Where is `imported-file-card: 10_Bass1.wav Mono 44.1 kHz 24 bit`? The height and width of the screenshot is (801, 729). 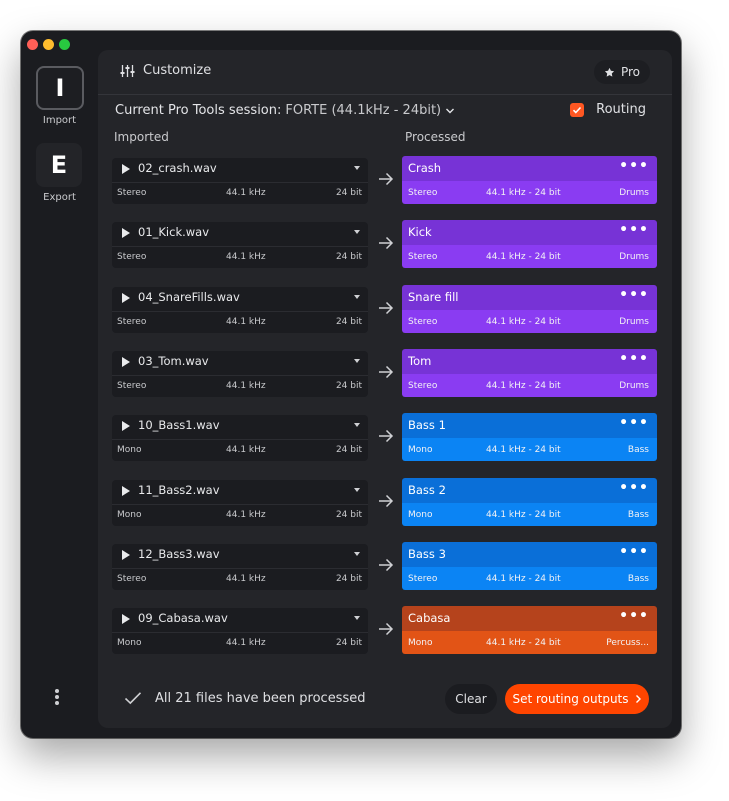 imported-file-card: 10_Bass1.wav Mono 44.1 kHz 24 bit is located at coordinates (240, 438).